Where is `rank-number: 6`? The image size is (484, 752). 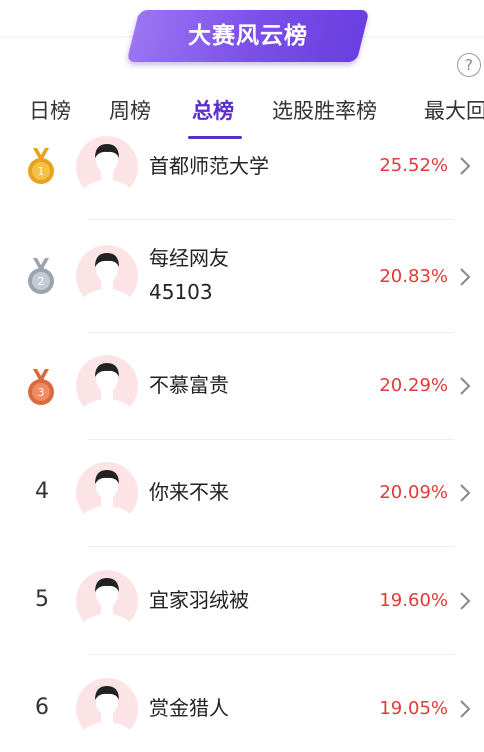 rank-number: 6 is located at coordinates (42, 707).